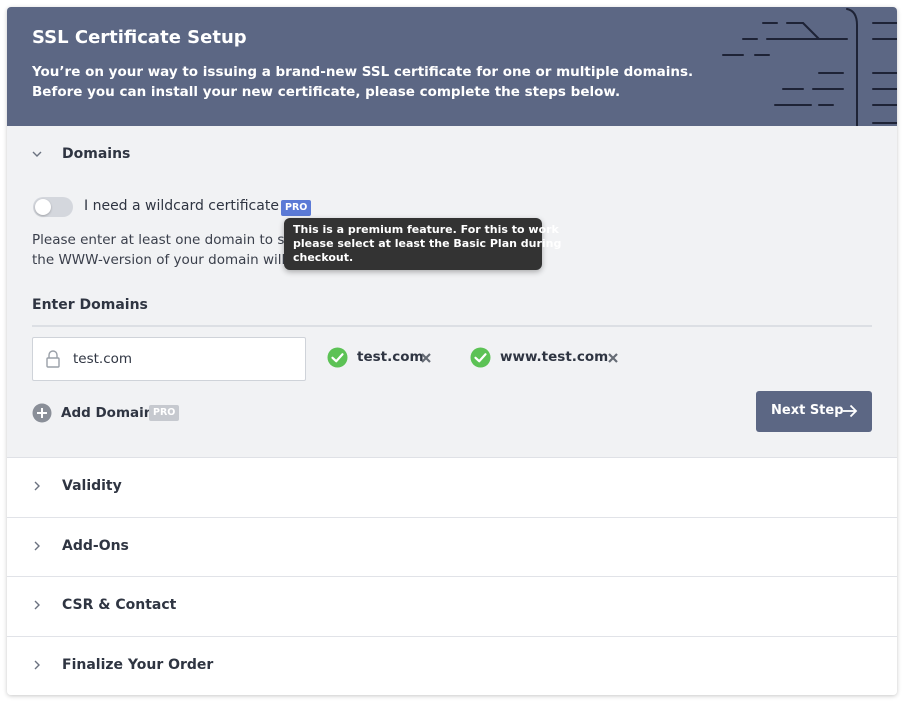  I want to click on next-step-label: Next Step, so click(807, 410).